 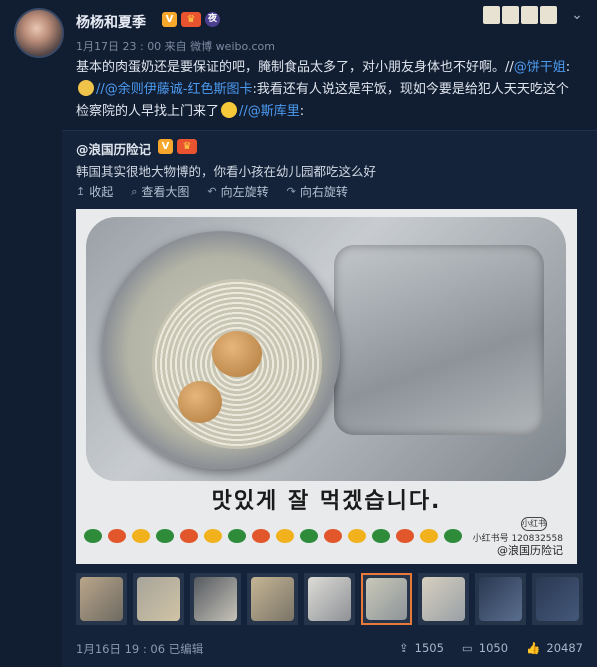 I want to click on repost-stats: ⇪ 1505 ▭ 1050 👍 20487, so click(x=491, y=648).